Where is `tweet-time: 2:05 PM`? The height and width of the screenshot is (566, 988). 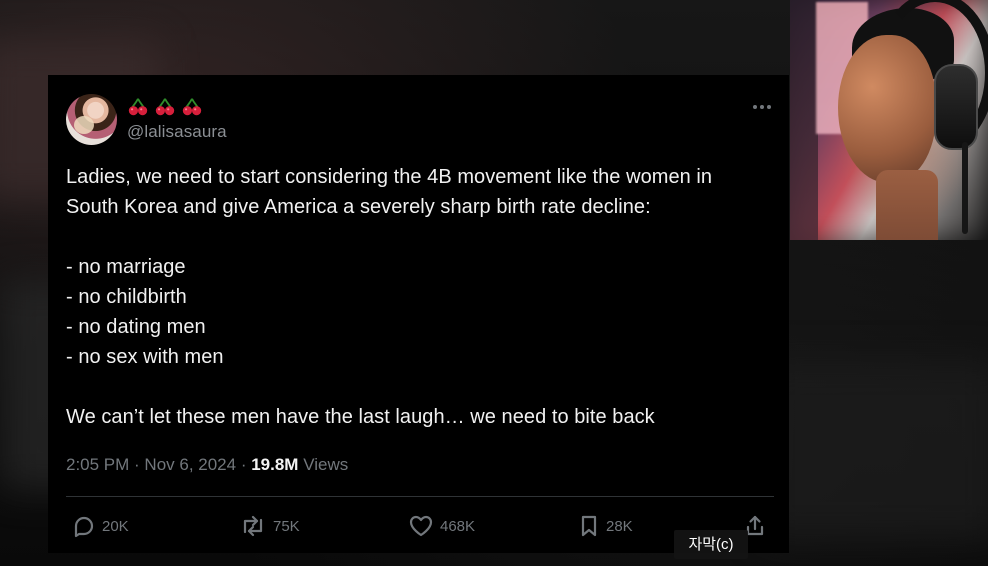 tweet-time: 2:05 PM is located at coordinates (97, 464).